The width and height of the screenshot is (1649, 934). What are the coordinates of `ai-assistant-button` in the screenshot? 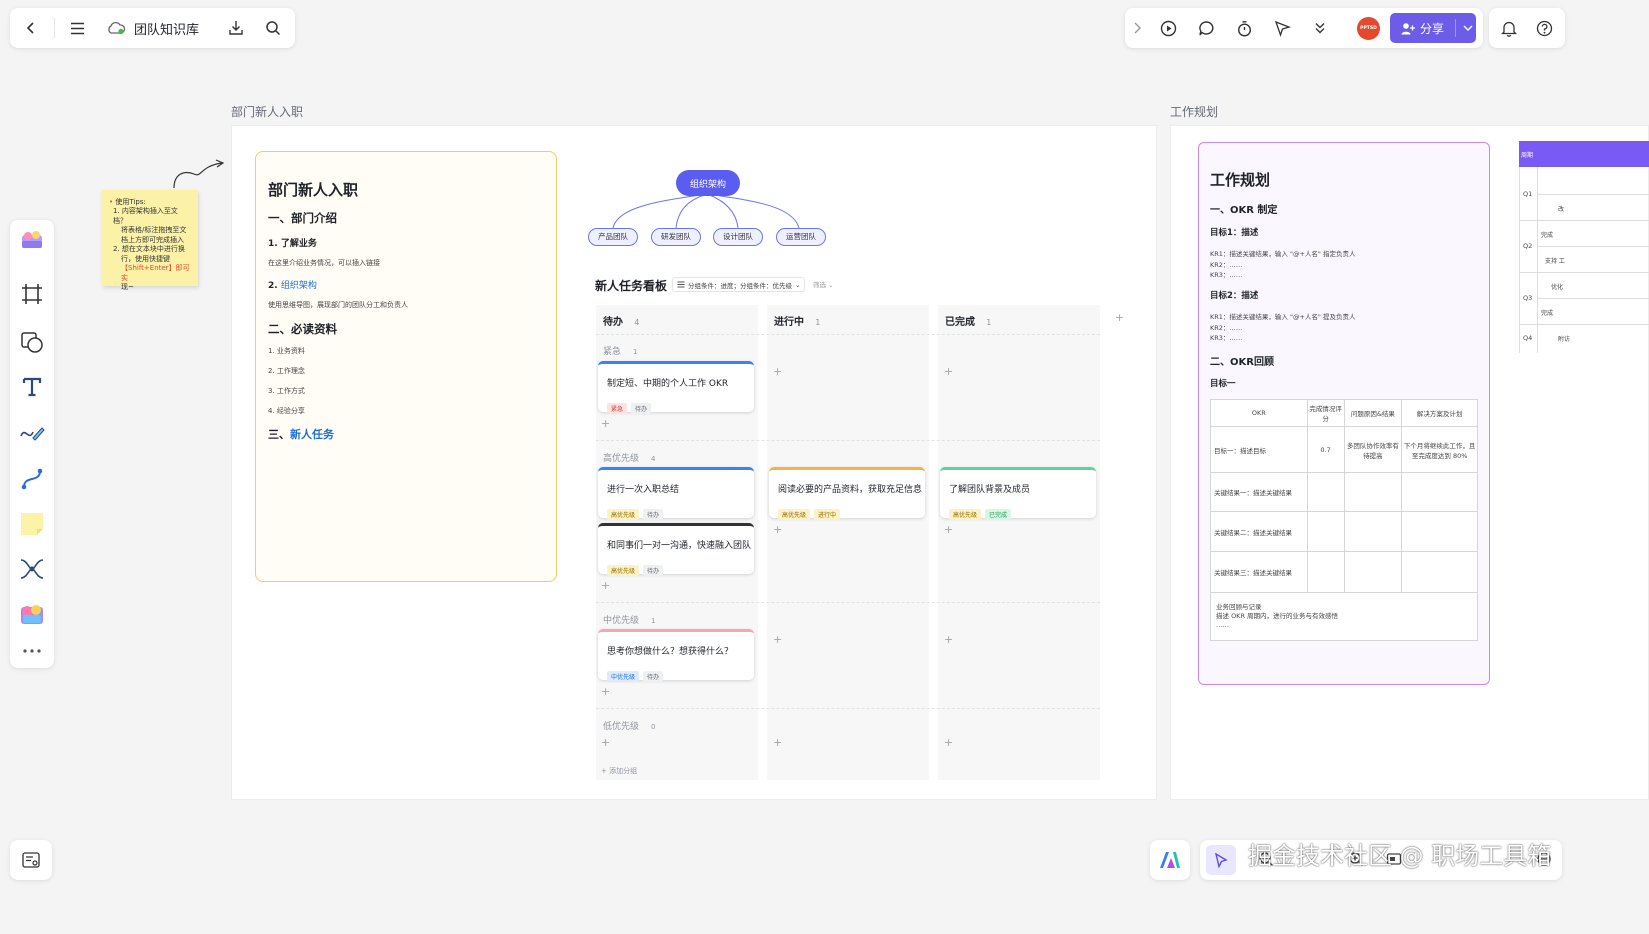 It's located at (1170, 860).